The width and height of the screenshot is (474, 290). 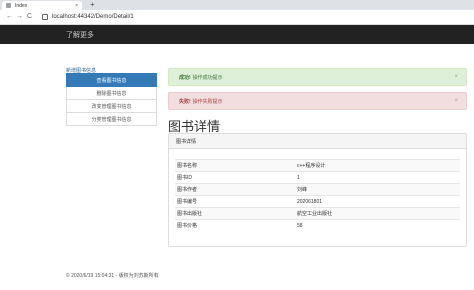 What do you see at coordinates (92, 5) in the screenshot?
I see `new-tab-button: +` at bounding box center [92, 5].